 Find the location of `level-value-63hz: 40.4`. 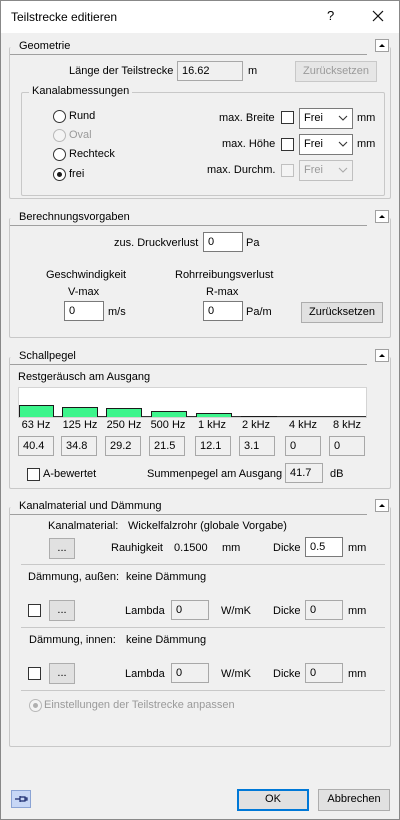

level-value-63hz: 40.4 is located at coordinates (36, 446).